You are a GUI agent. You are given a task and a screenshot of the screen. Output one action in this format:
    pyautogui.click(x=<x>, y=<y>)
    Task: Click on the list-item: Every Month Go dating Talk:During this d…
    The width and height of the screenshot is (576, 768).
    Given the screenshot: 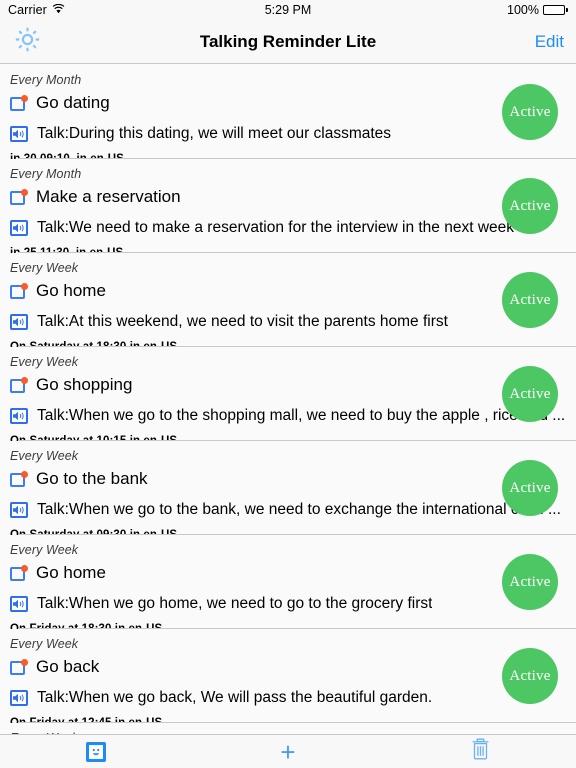 What is the action you would take?
    pyautogui.click(x=288, y=115)
    